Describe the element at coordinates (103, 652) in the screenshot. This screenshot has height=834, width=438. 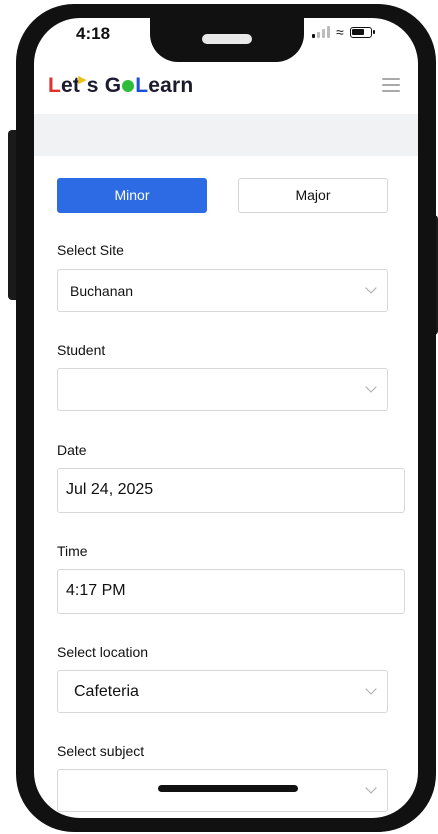
I see `location-label: Select location` at that location.